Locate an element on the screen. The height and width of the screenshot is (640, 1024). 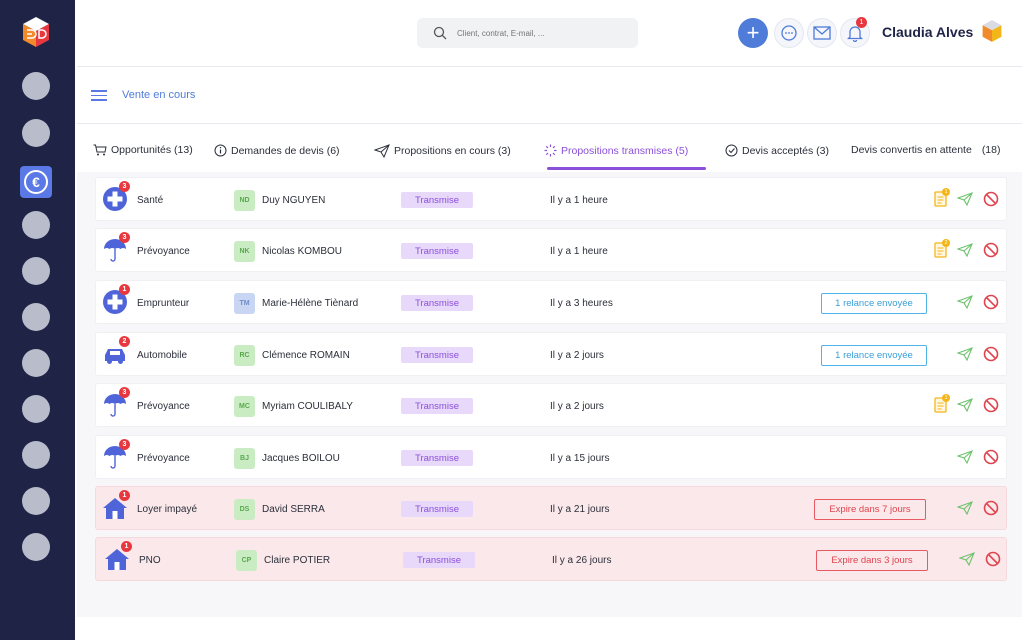
euro-icon: € is located at coordinates (36, 182).